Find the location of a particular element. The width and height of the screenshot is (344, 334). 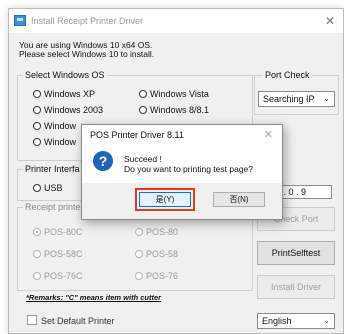

window-title: Install Receipt Printer Driver is located at coordinates (87, 21).